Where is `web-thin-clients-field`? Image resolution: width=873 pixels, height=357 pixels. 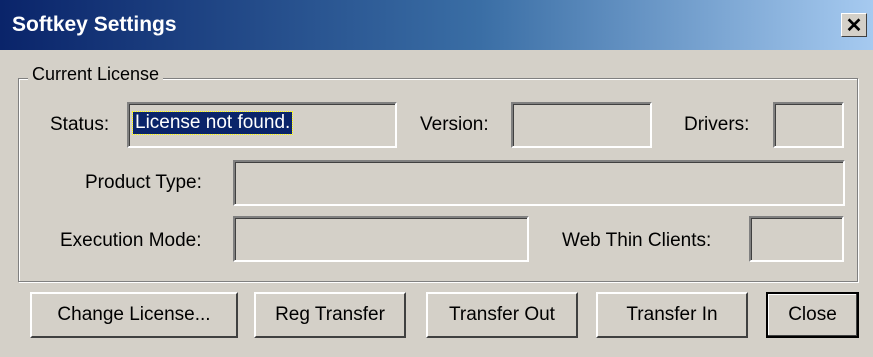 web-thin-clients-field is located at coordinates (796, 239).